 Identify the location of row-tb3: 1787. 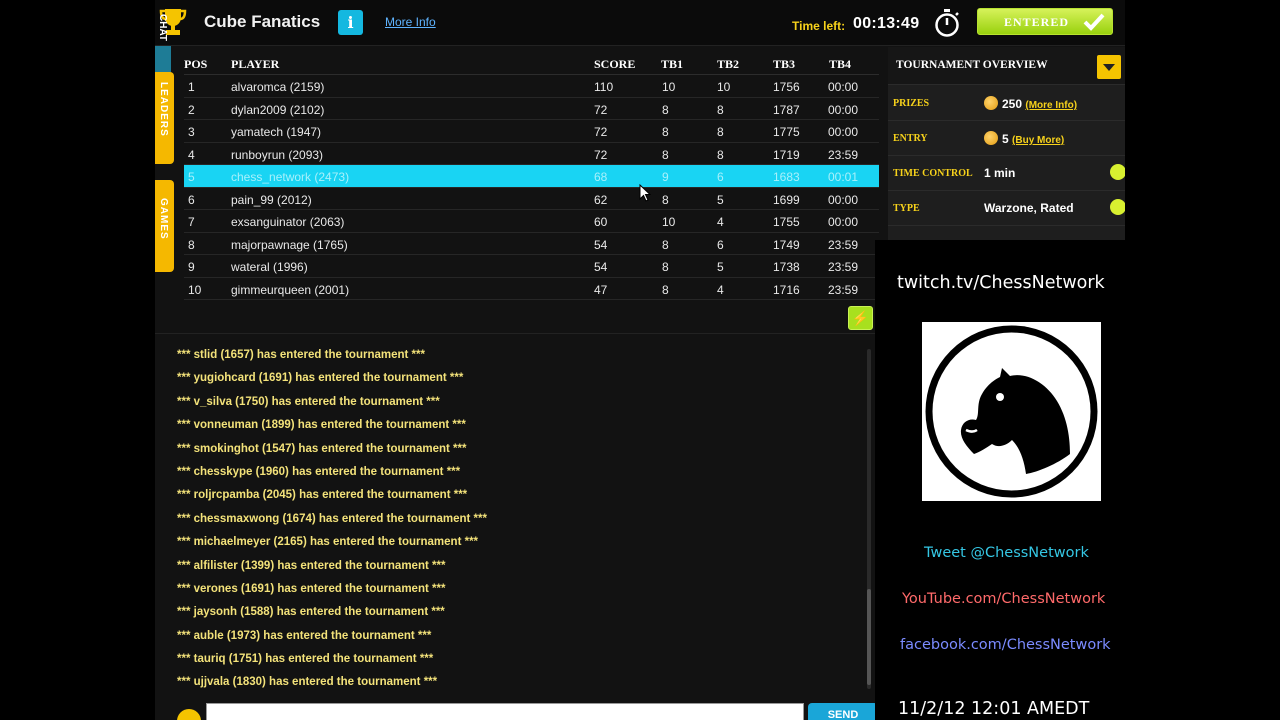
(786, 109).